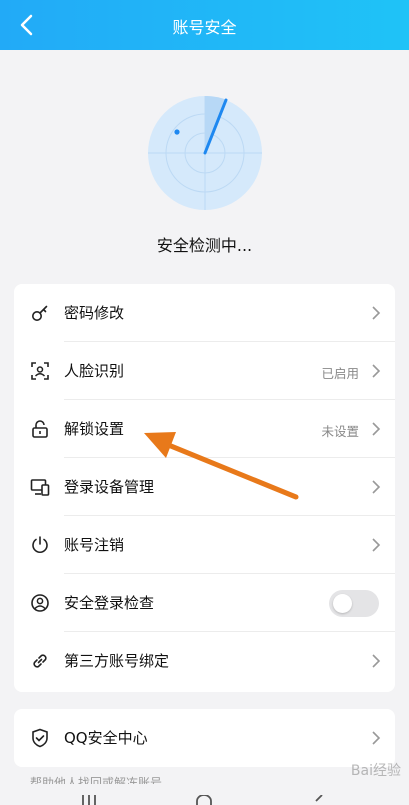  What do you see at coordinates (40, 487) in the screenshot?
I see `device-icon` at bounding box center [40, 487].